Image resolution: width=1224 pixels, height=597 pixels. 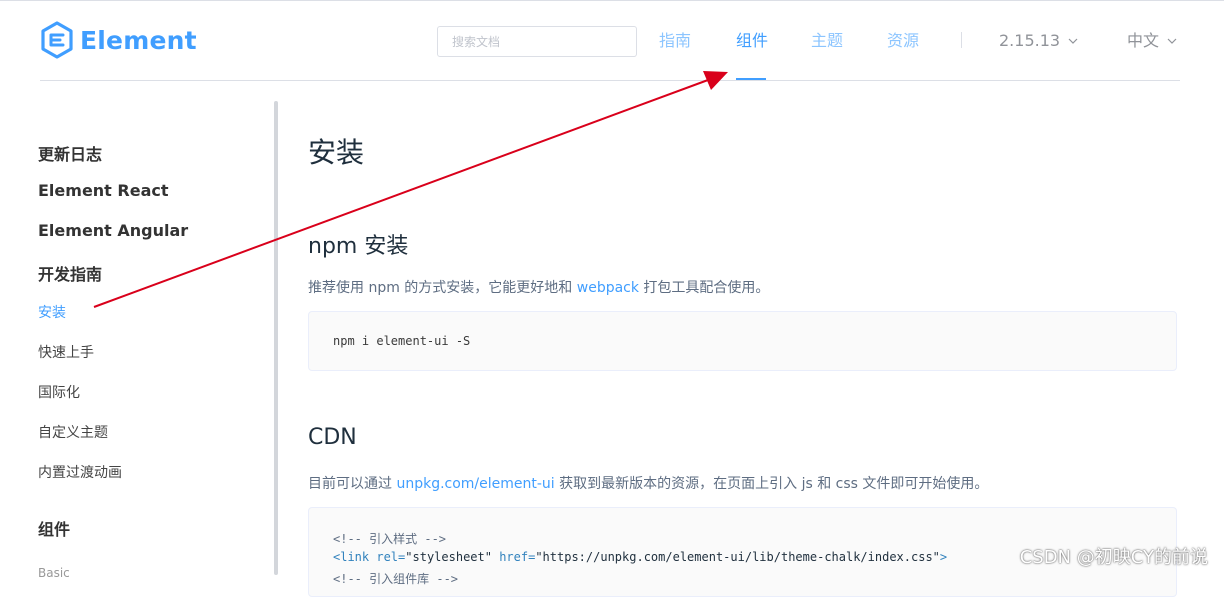 I want to click on sidebar-item-custom-theme: 自定义主题, so click(x=73, y=432).